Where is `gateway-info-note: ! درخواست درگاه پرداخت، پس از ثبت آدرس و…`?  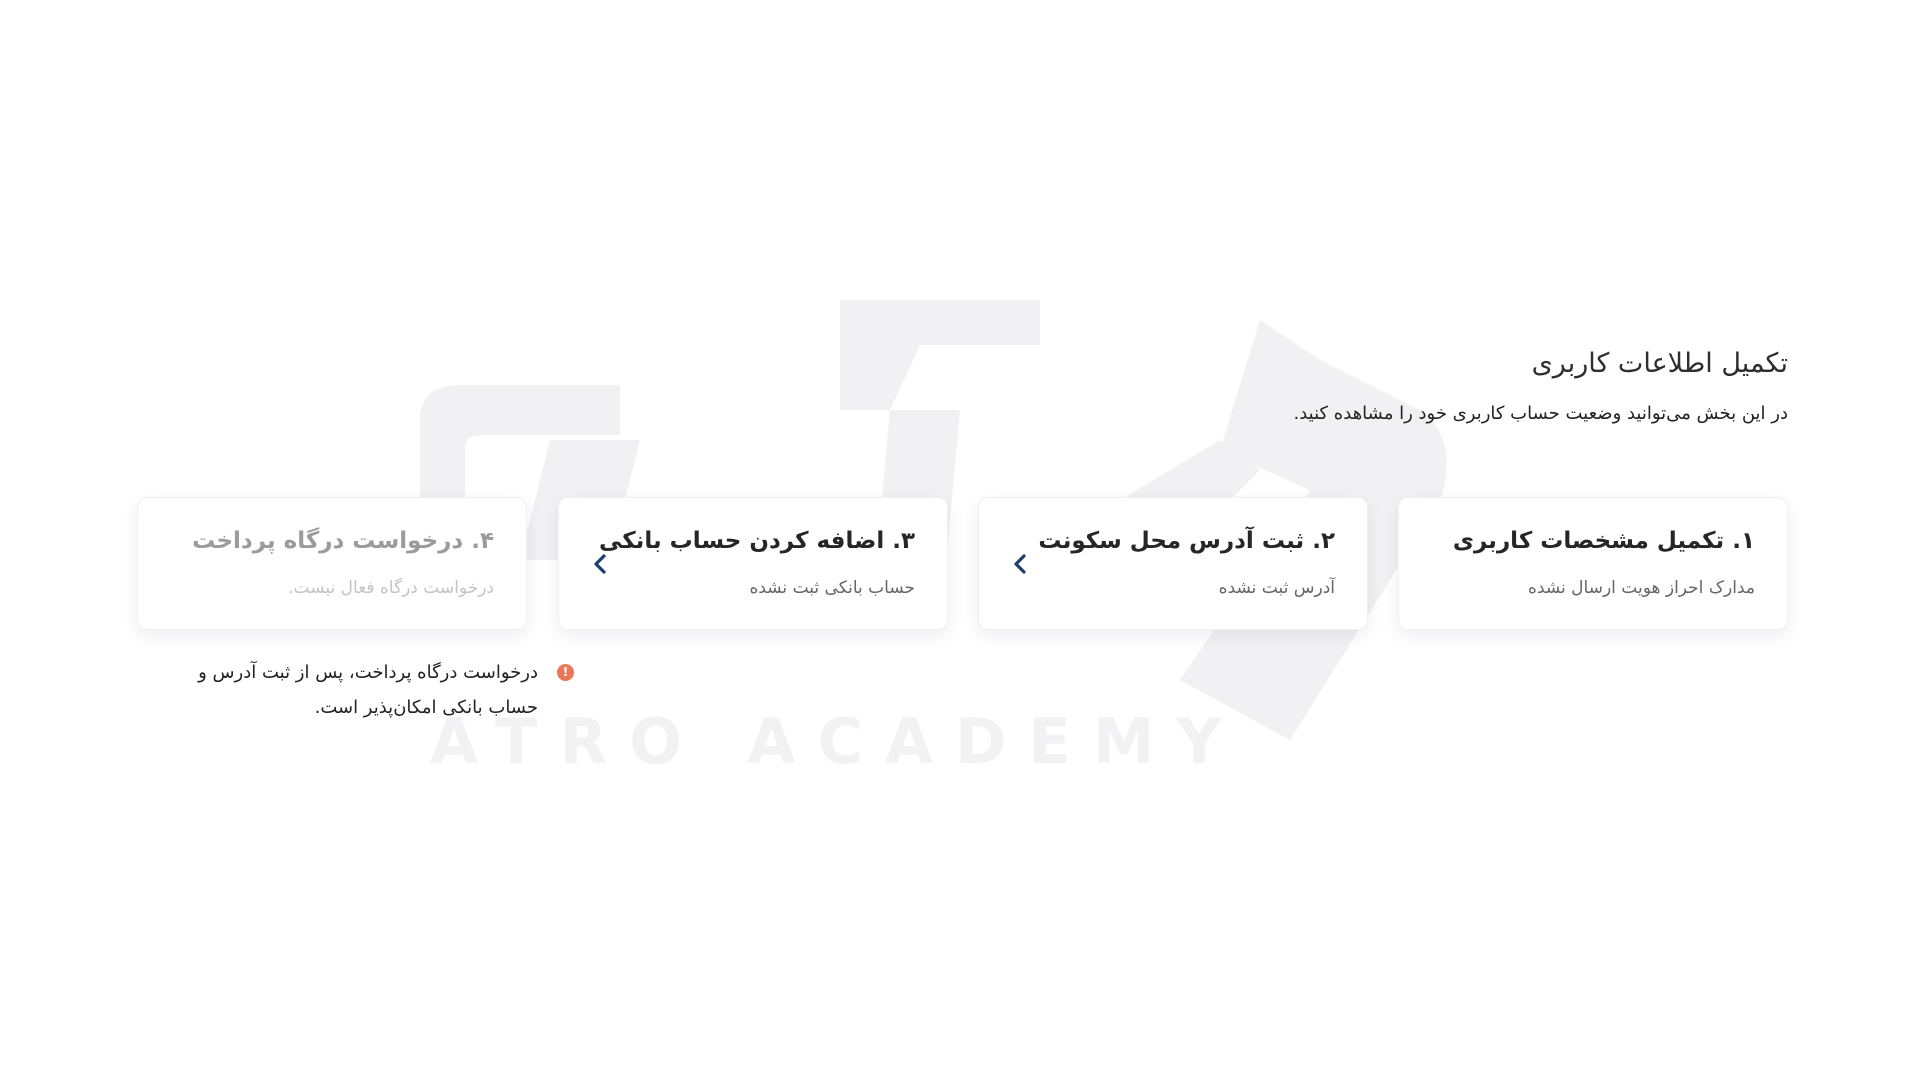 gateway-info-note: ! درخواست درگاه پرداخت، پس از ثبت آدرس و… is located at coordinates (371, 690).